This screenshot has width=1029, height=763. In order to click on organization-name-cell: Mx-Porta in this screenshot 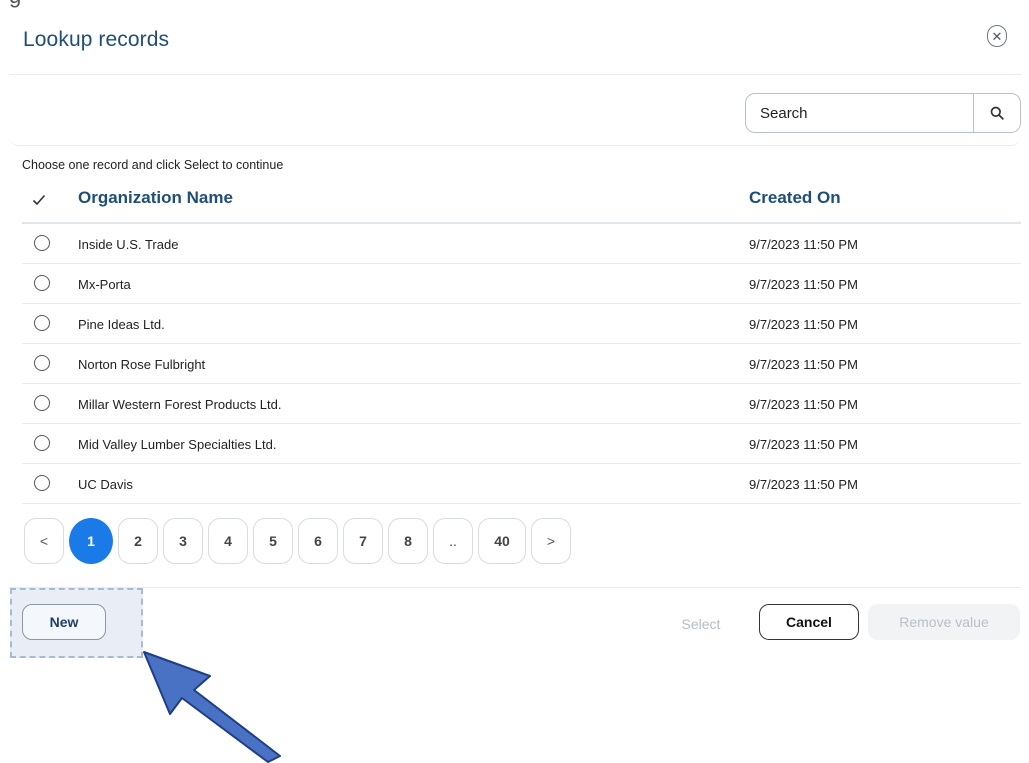, I will do `click(104, 284)`.